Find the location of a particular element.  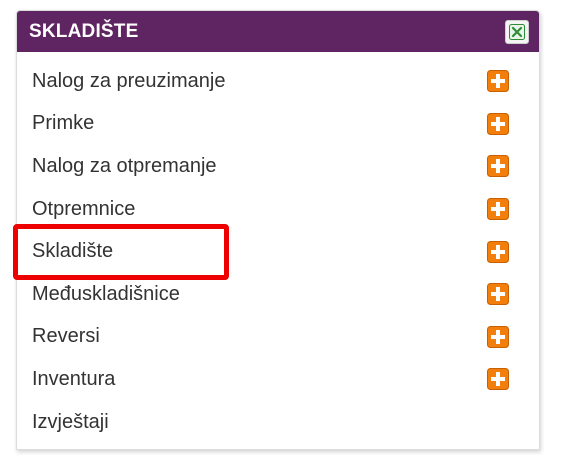

menu-item-label: Skladište is located at coordinates (73, 251).